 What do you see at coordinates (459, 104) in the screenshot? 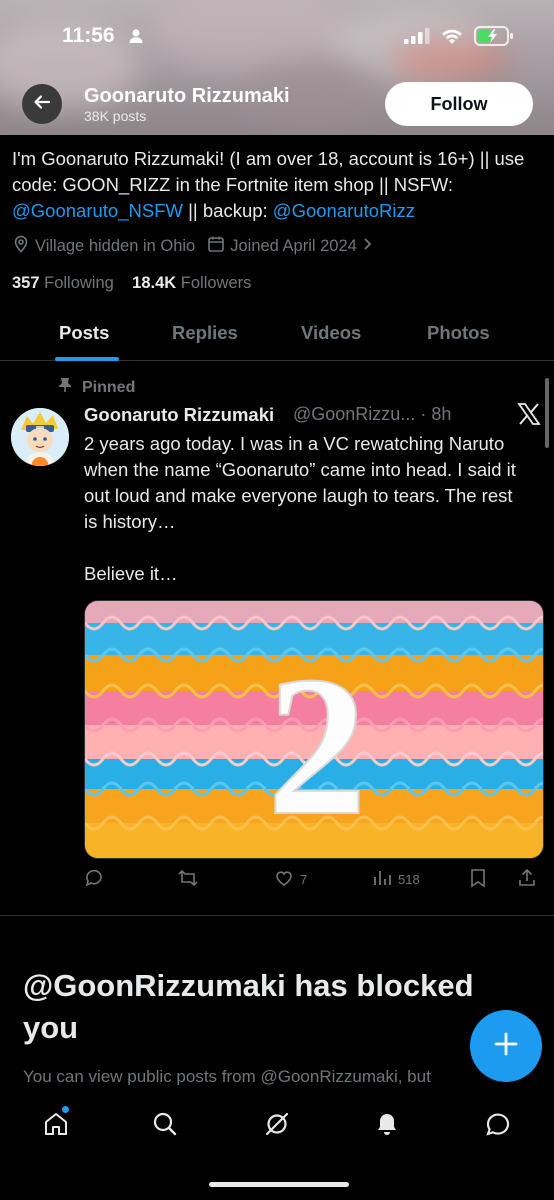
I see `follow-button: Follow` at bounding box center [459, 104].